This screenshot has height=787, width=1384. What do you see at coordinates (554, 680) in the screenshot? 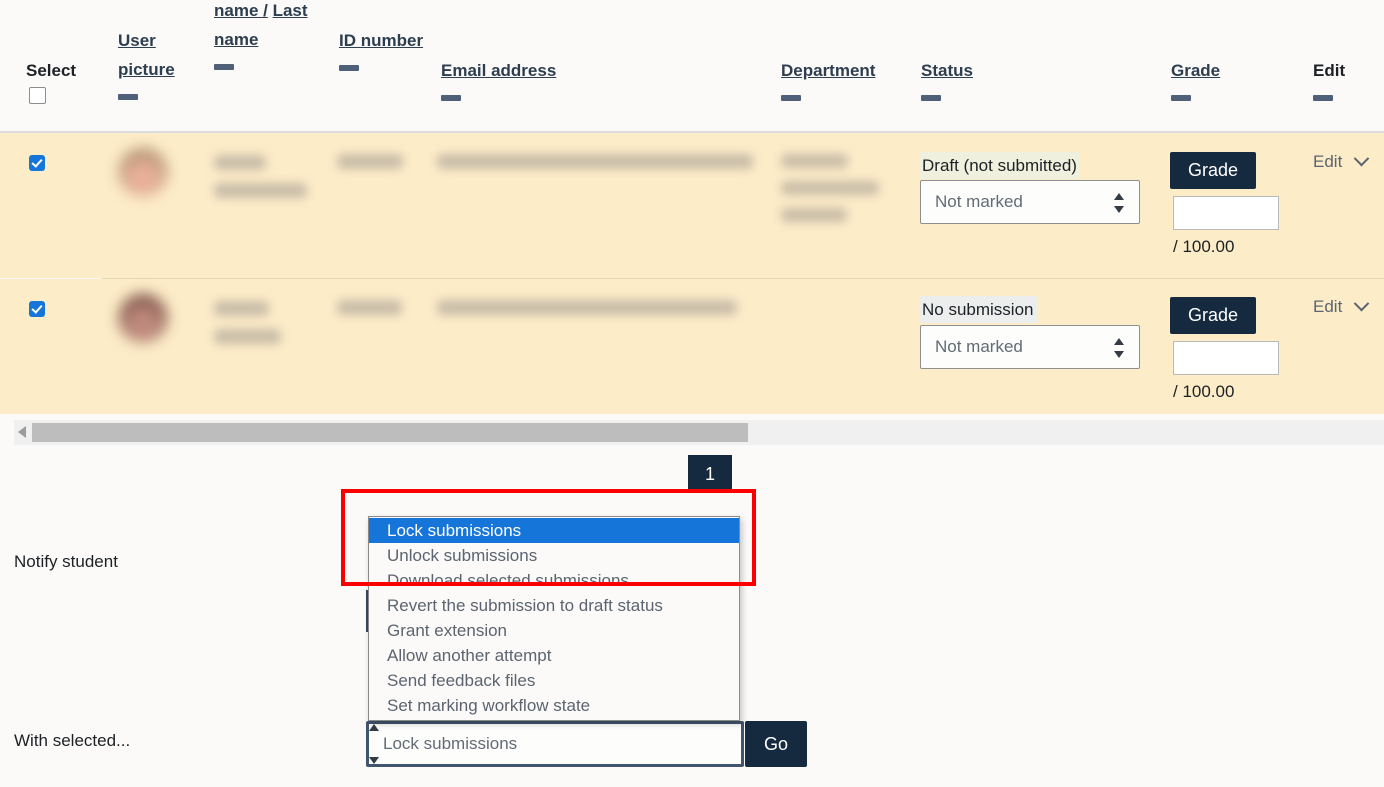
I see `dropdown-option: Send feedback files` at bounding box center [554, 680].